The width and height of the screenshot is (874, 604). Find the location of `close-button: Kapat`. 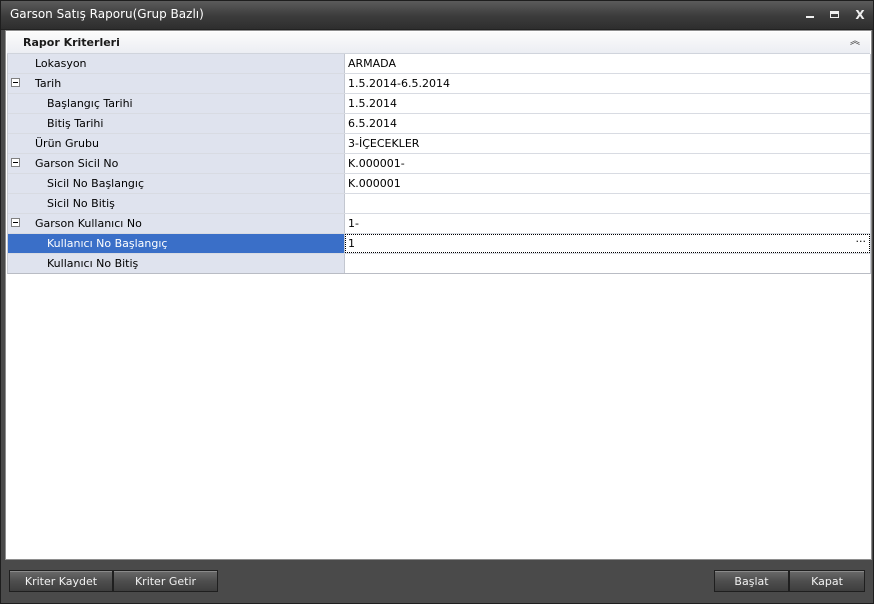

close-button: Kapat is located at coordinates (827, 581).